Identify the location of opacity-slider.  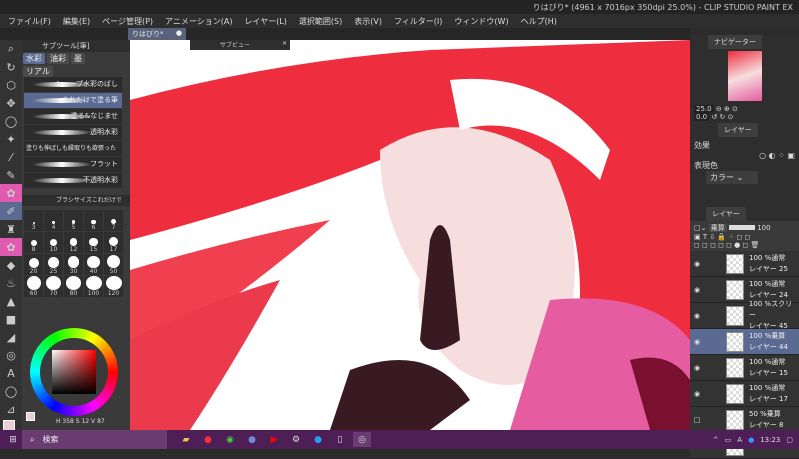
(741, 227).